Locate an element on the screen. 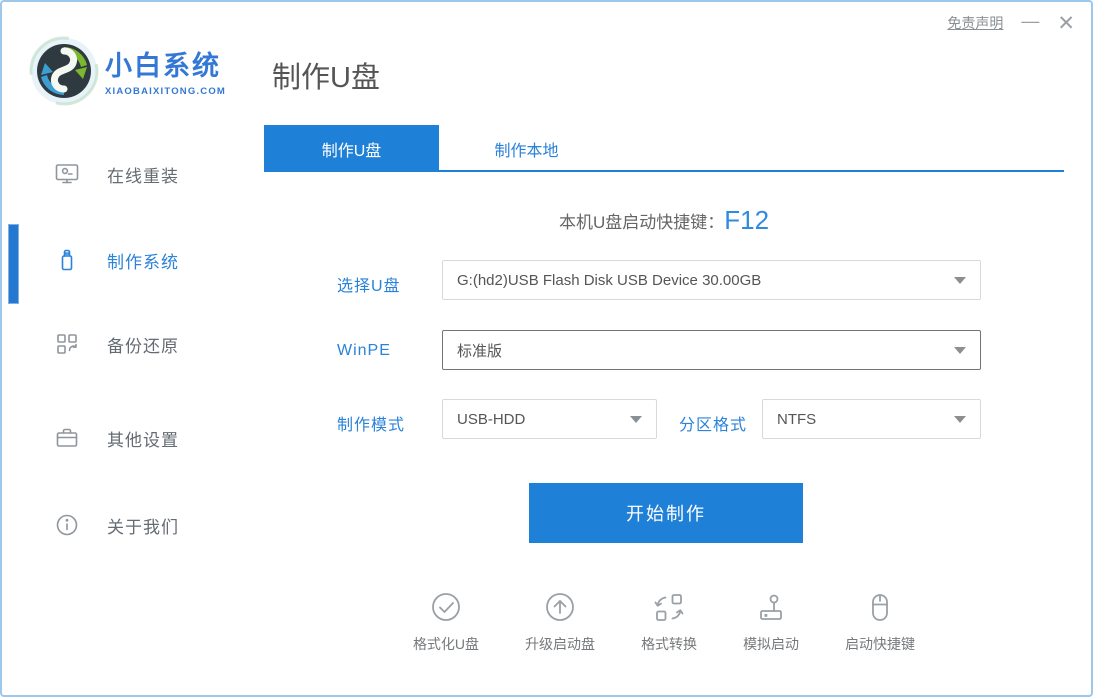 The image size is (1093, 697). minimize-button: — is located at coordinates (1030, 23).